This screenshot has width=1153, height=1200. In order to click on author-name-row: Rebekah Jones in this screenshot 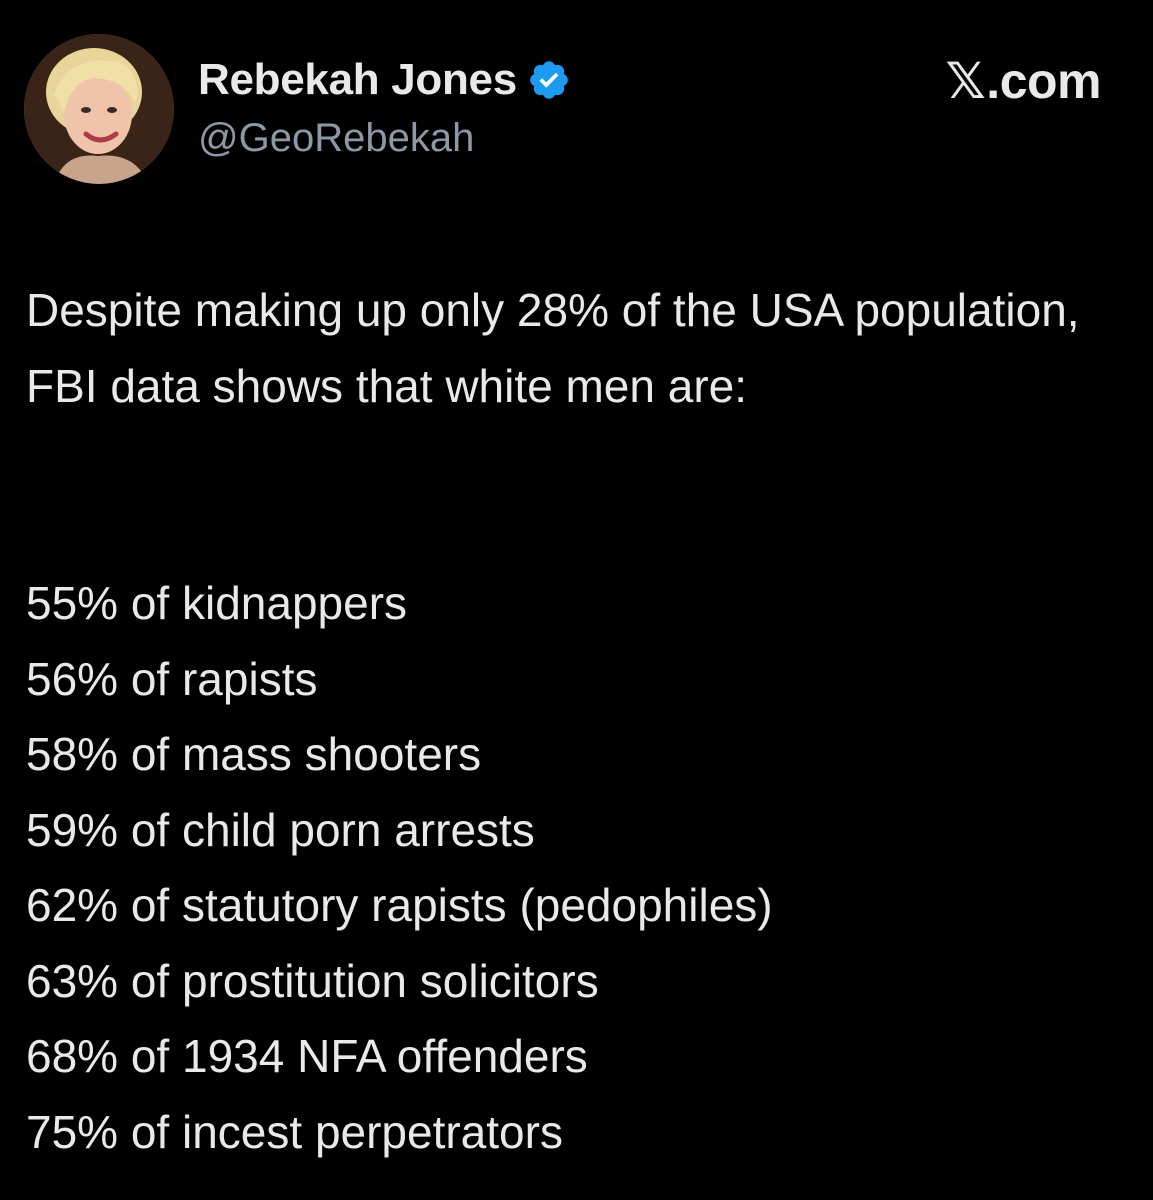, I will do `click(384, 80)`.